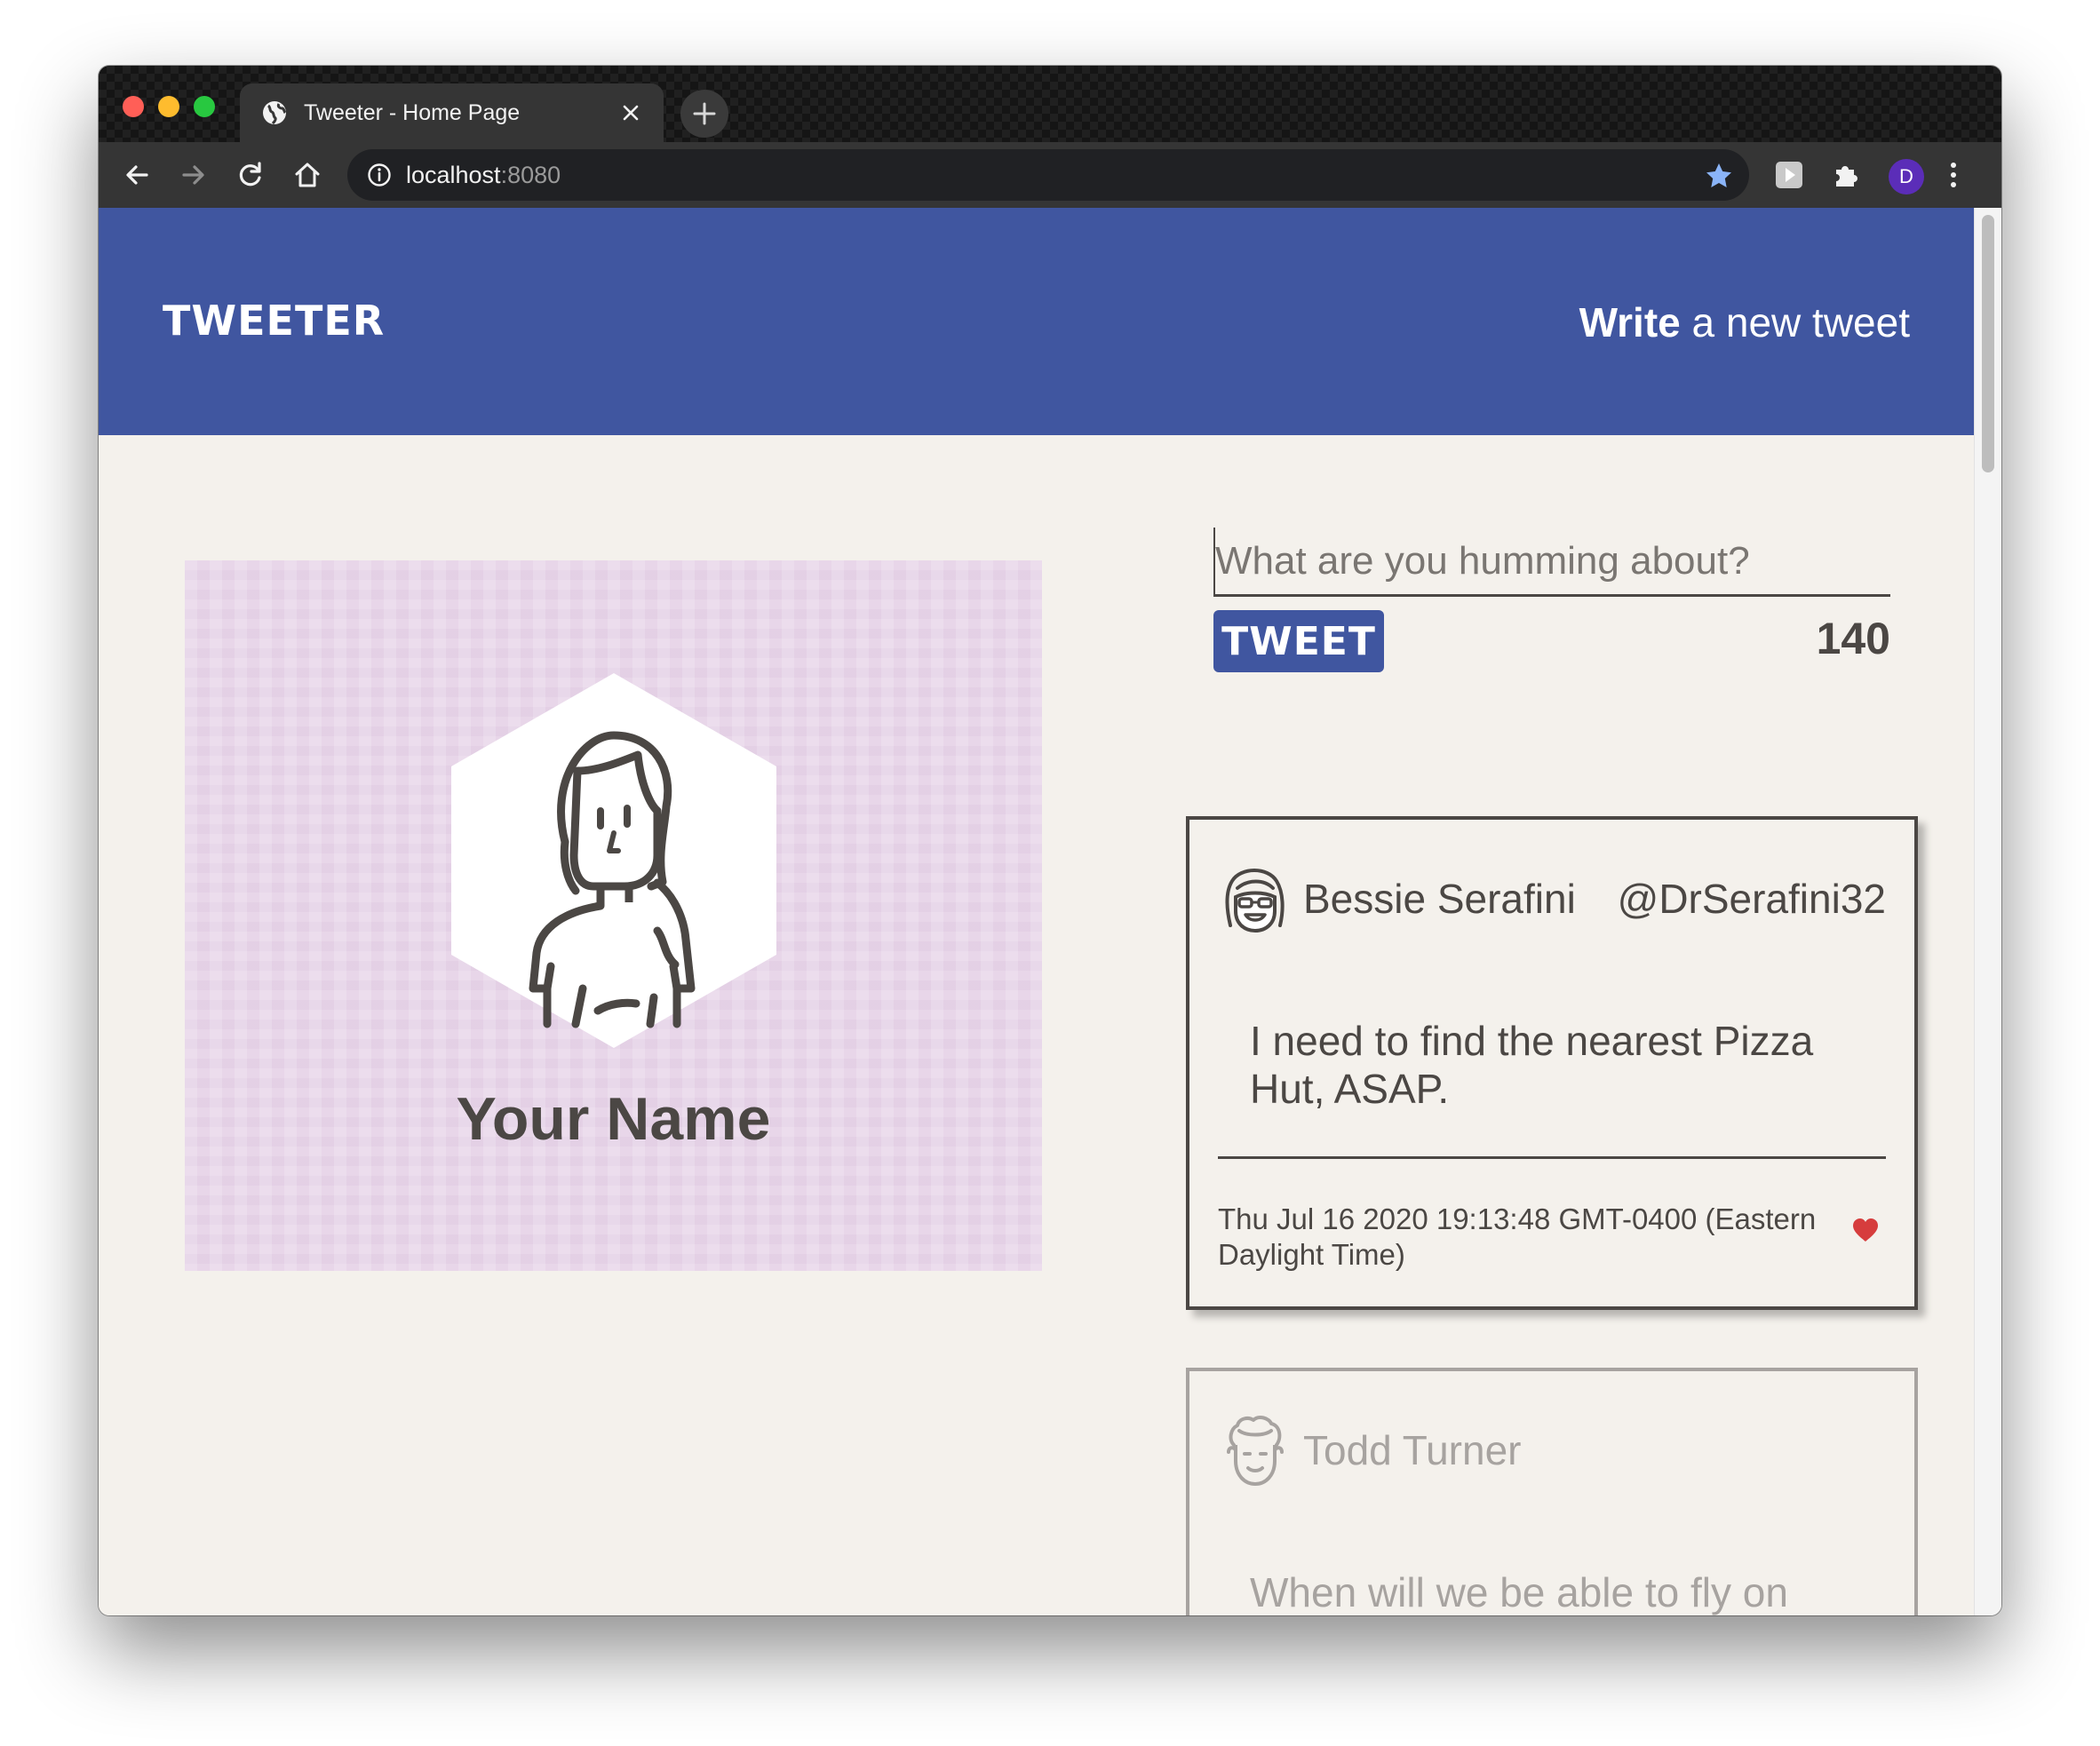 The height and width of the screenshot is (1746, 2100). I want to click on menu-kebab-icon, so click(1953, 175).